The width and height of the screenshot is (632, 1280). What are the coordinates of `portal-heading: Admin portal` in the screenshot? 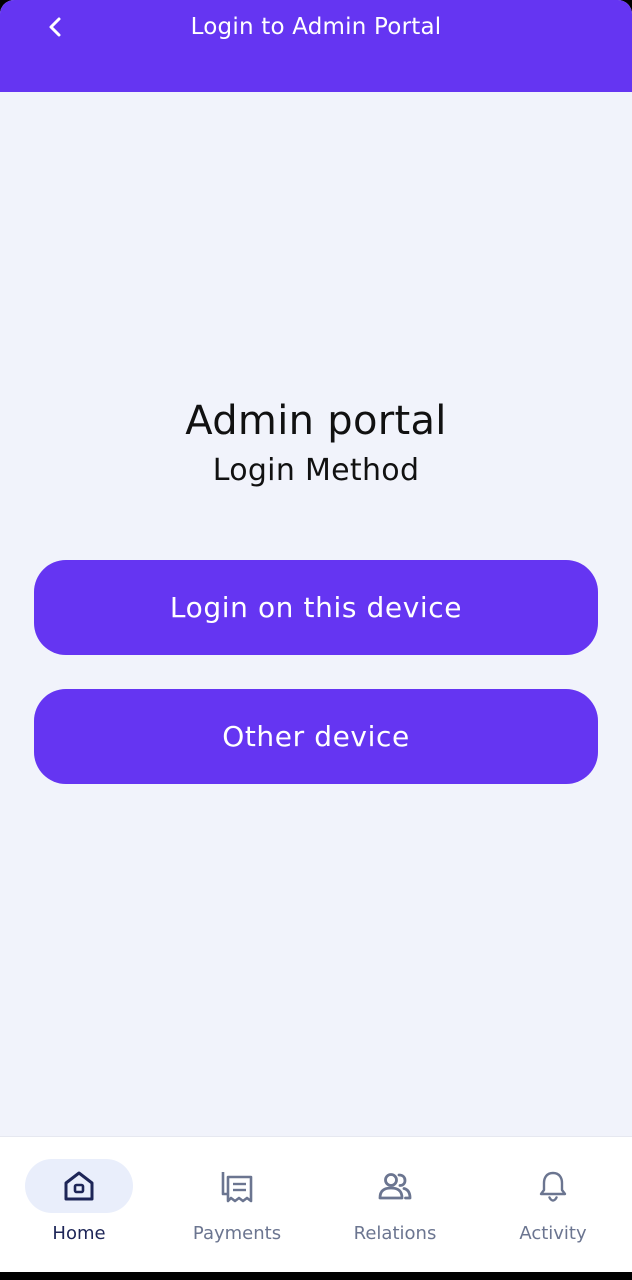 It's located at (316, 421).